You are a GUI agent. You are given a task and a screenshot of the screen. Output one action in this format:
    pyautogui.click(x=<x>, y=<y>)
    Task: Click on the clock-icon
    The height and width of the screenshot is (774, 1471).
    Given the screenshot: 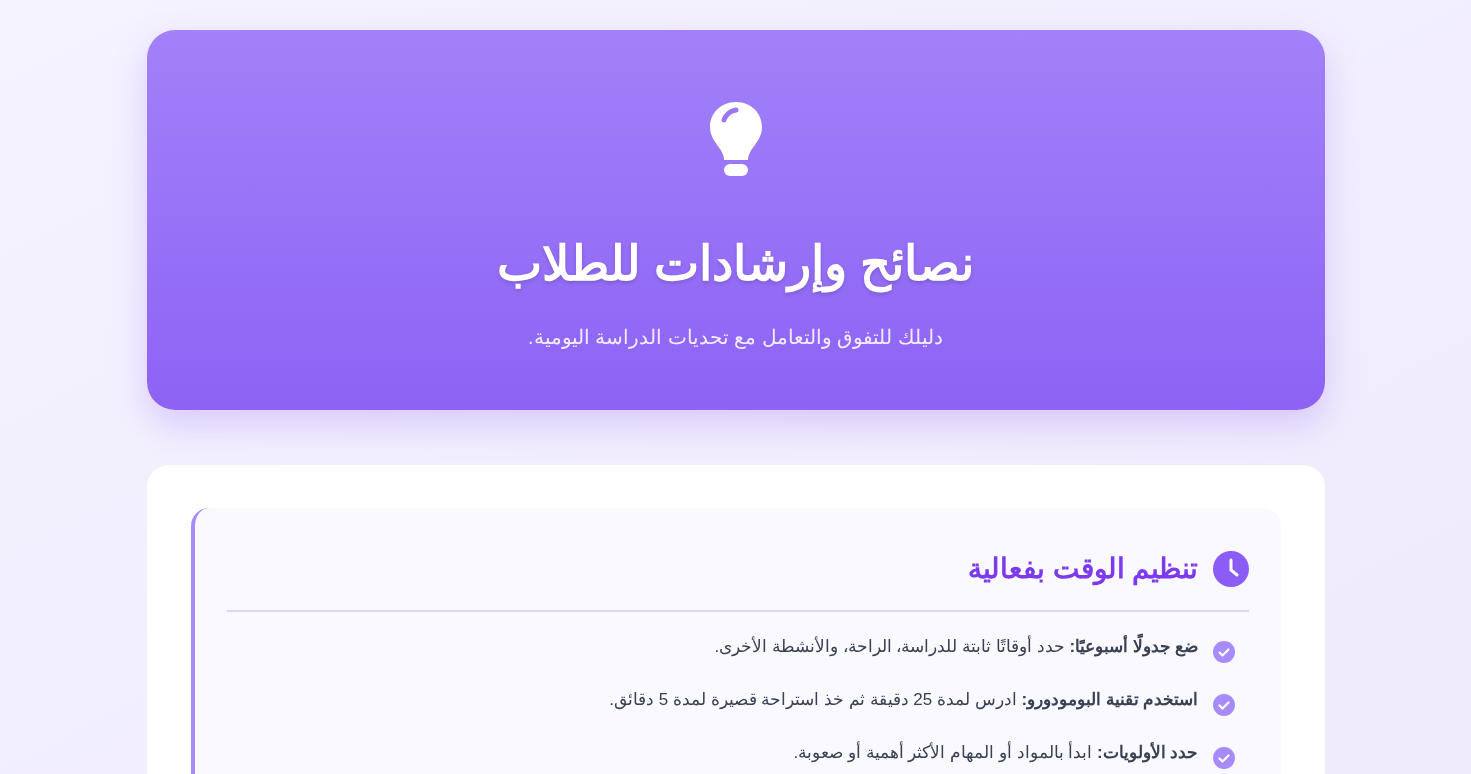 What is the action you would take?
    pyautogui.click(x=1230, y=569)
    